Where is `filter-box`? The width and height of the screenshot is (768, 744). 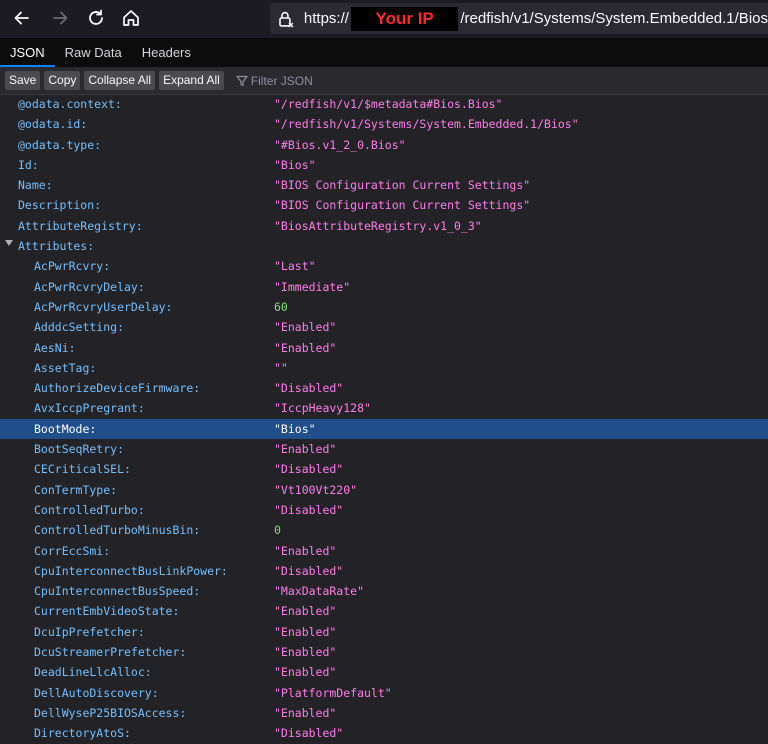 filter-box is located at coordinates (343, 80).